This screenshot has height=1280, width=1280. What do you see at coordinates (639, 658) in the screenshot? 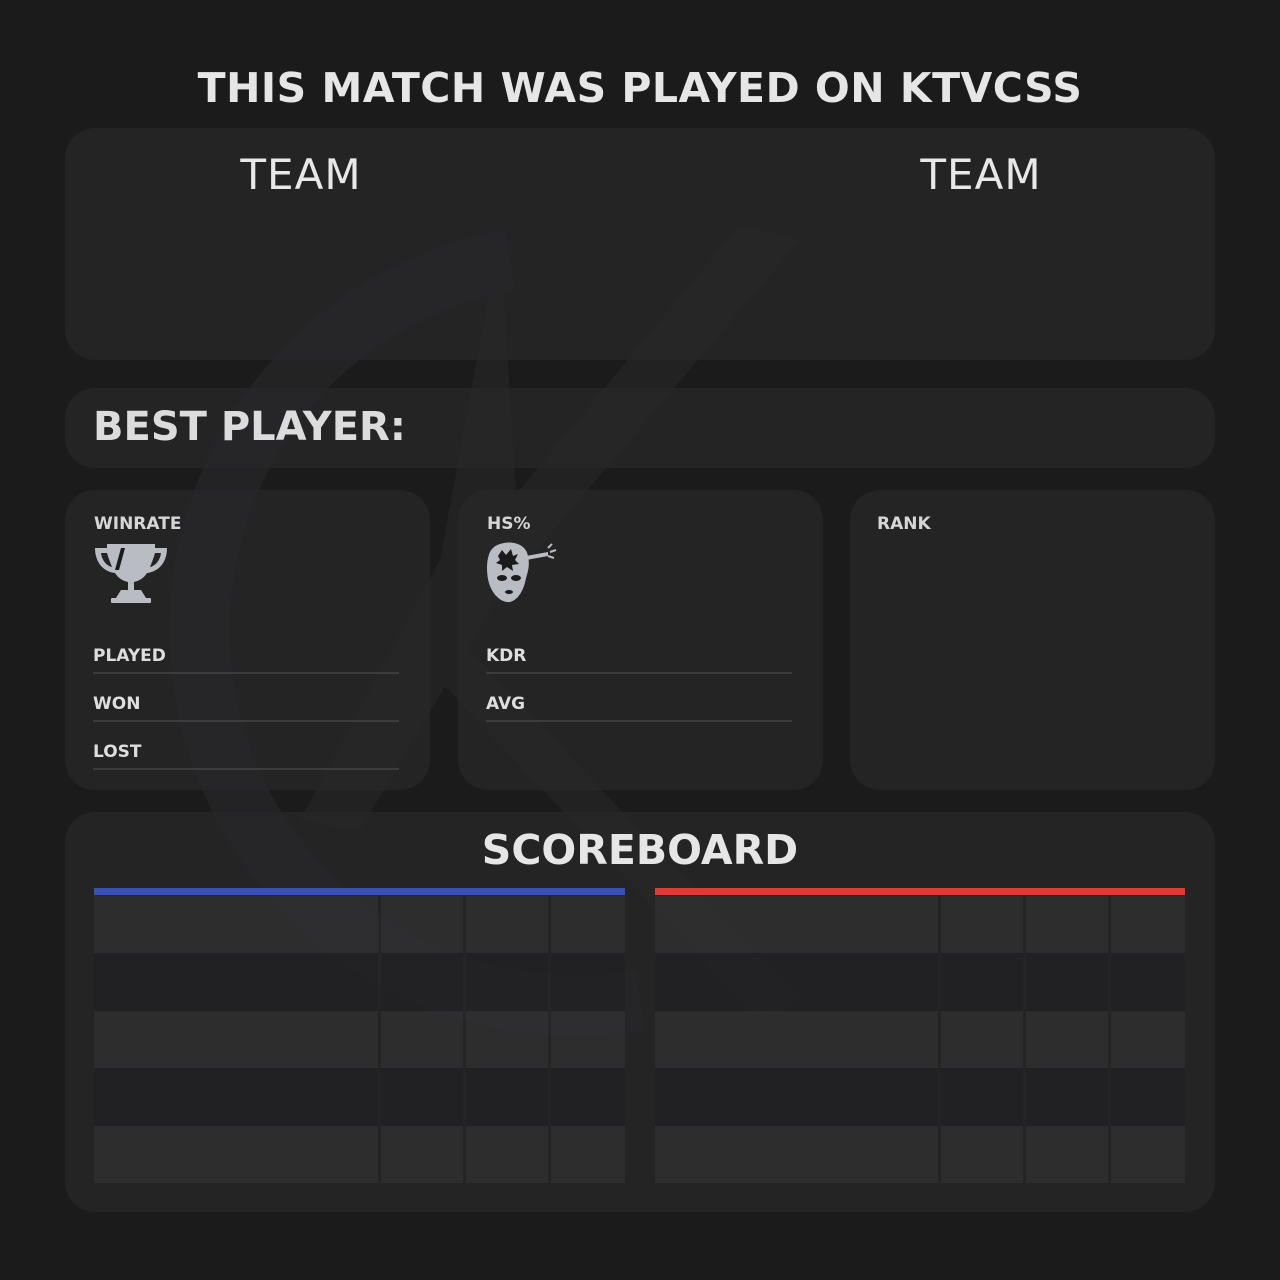
I see `kdr-row: KDR` at bounding box center [639, 658].